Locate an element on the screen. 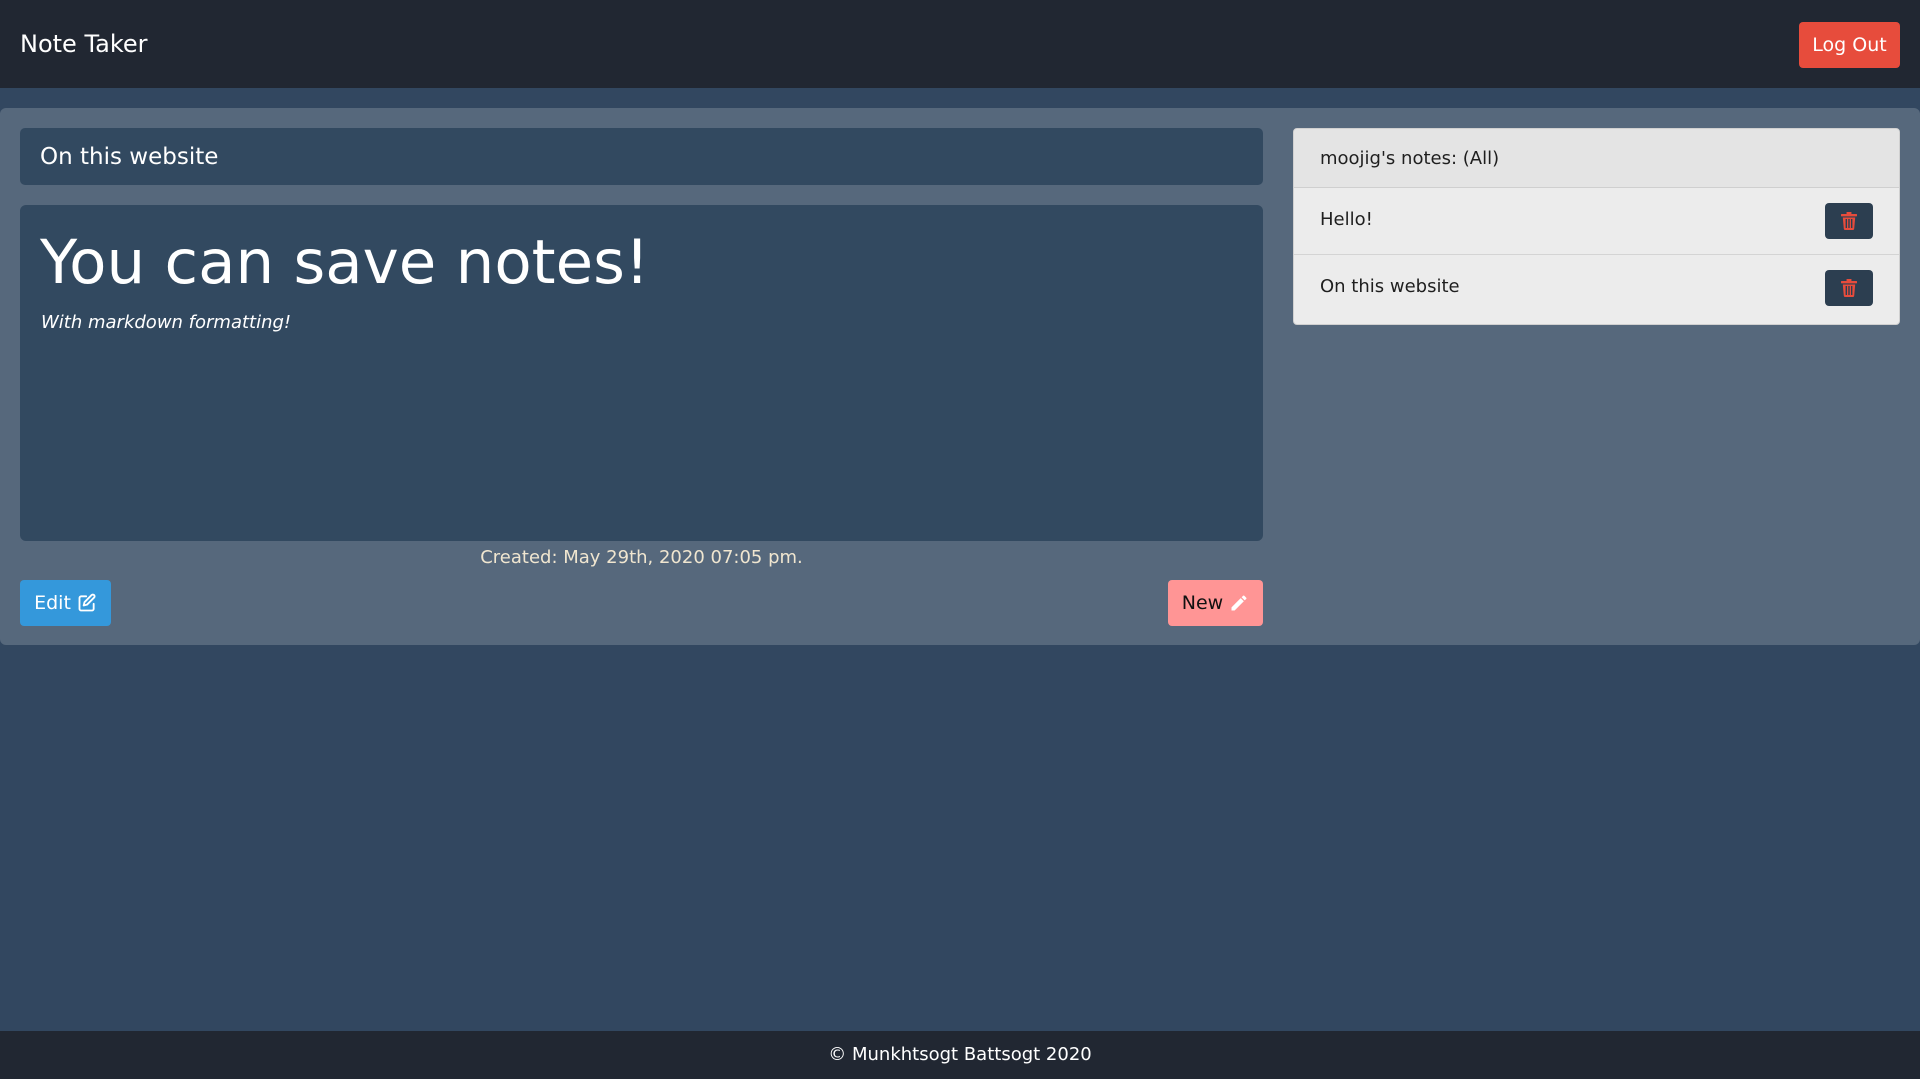 Image resolution: width=1920 pixels, height=1079 pixels. list-item-label: Hello! is located at coordinates (1346, 220).